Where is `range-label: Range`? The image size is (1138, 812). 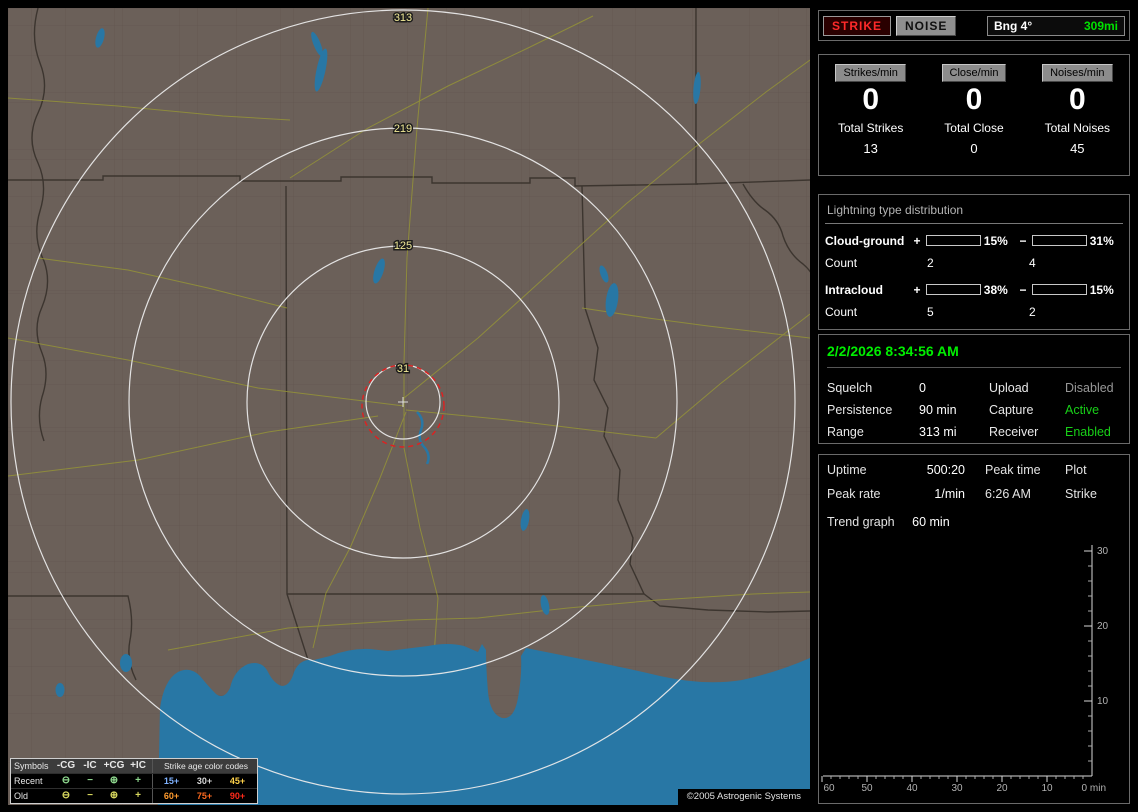
range-label: Range is located at coordinates (845, 432).